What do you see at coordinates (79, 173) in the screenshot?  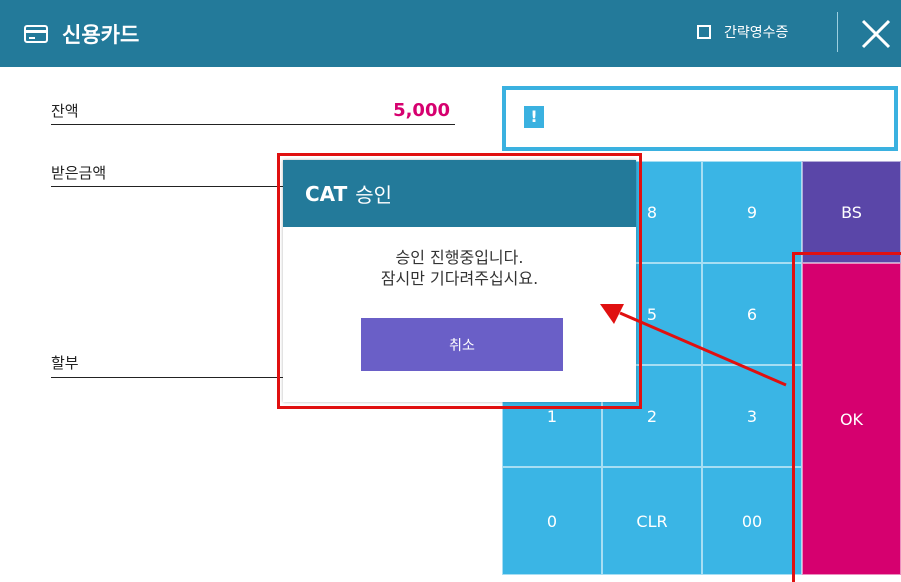 I see `received-amount-label: 받은금액` at bounding box center [79, 173].